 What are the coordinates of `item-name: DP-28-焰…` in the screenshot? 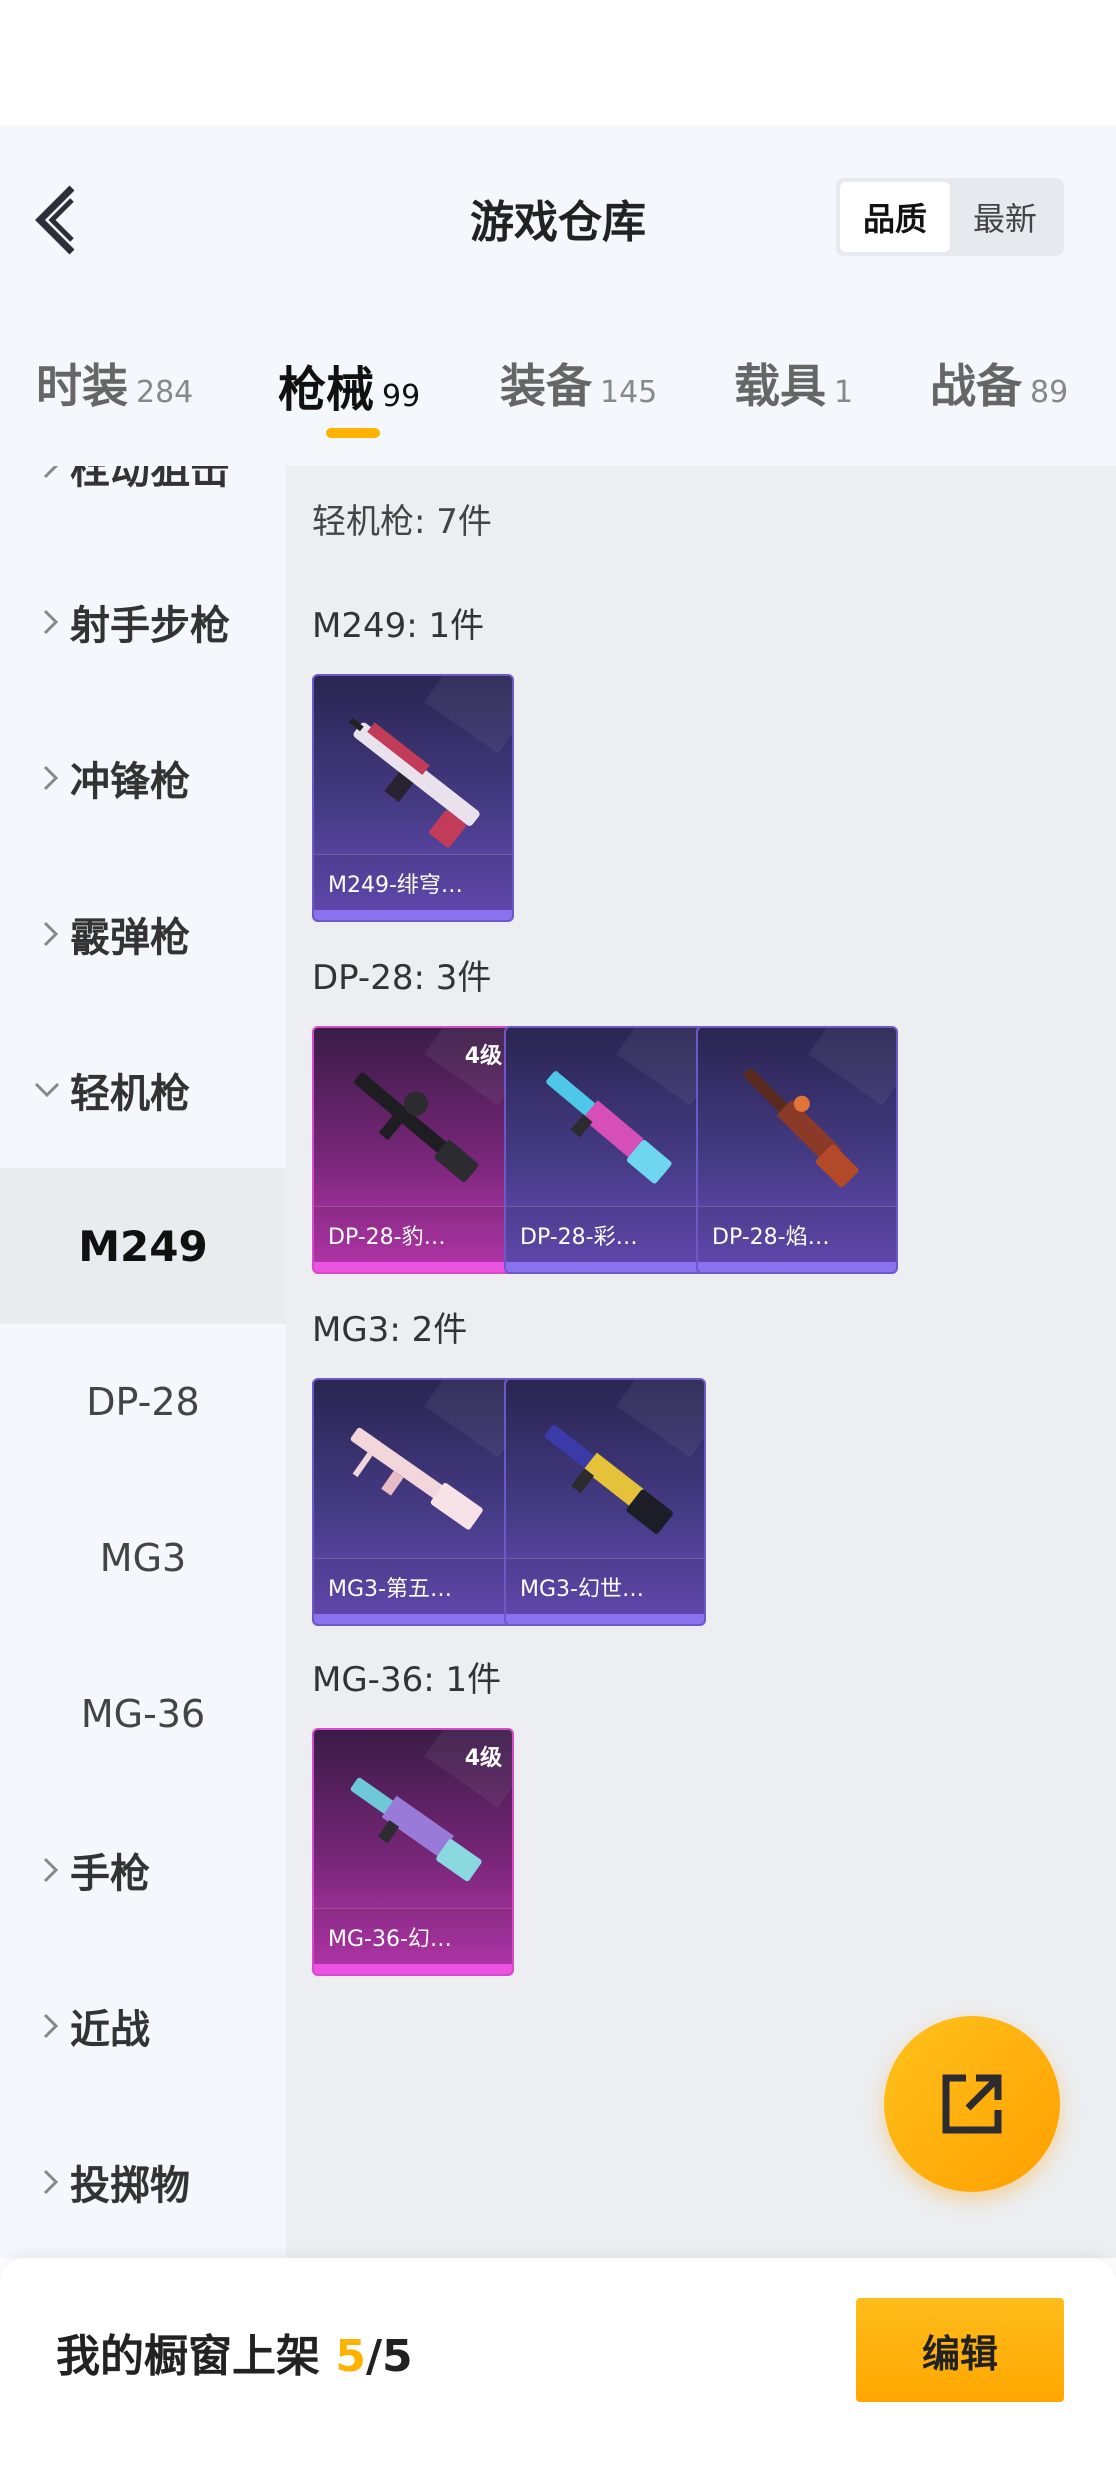 It's located at (797, 1234).